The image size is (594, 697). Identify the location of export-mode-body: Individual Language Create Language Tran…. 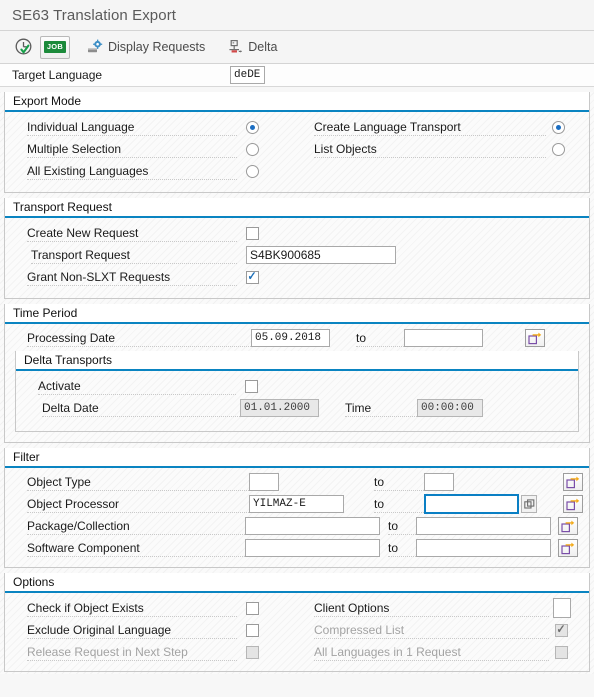
(297, 152).